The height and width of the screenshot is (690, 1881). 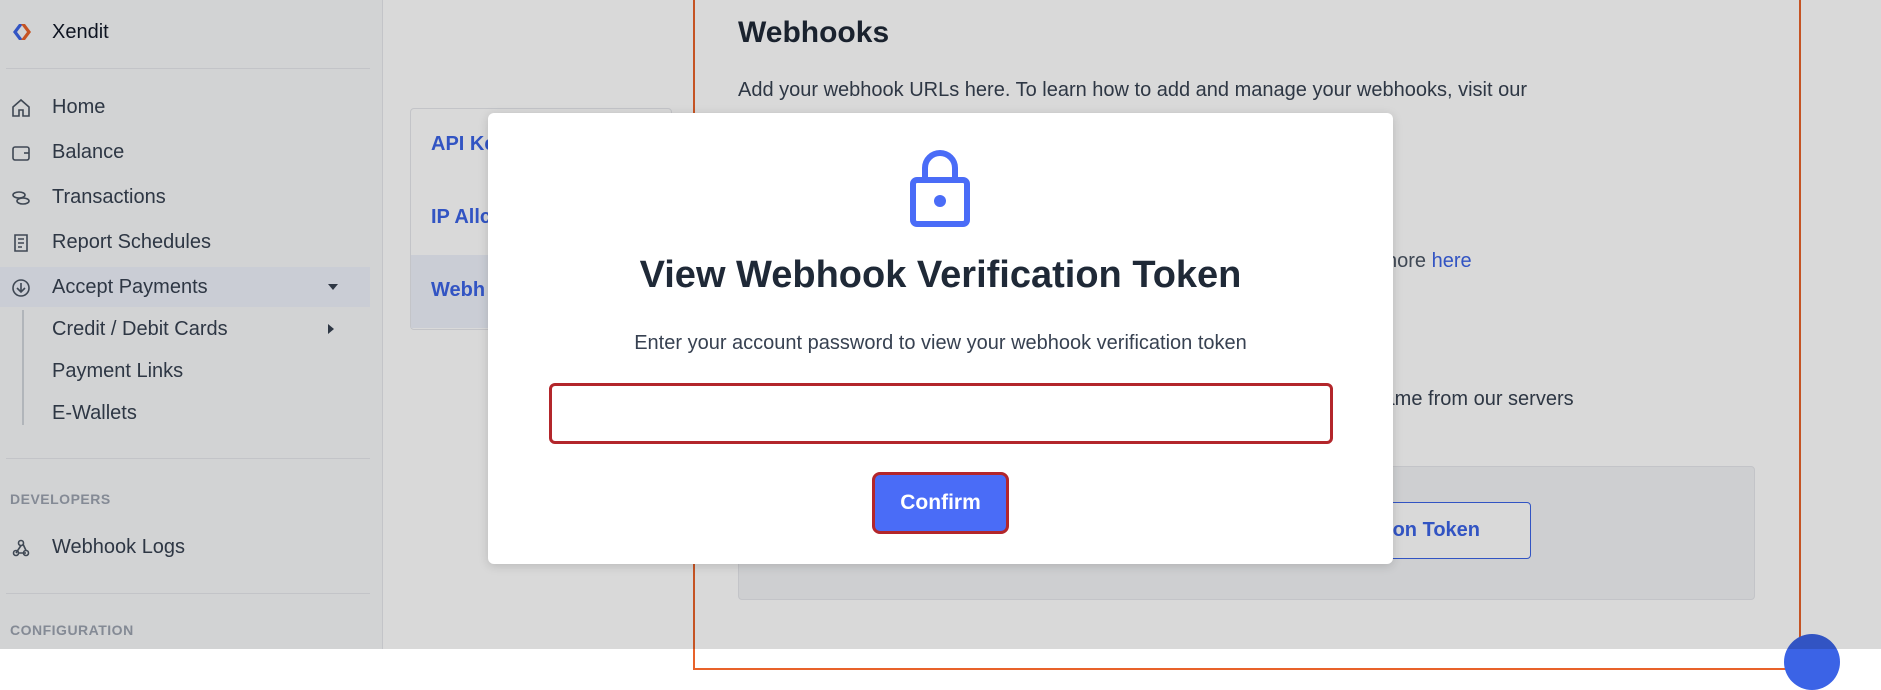 What do you see at coordinates (940, 188) in the screenshot?
I see `lock-icon` at bounding box center [940, 188].